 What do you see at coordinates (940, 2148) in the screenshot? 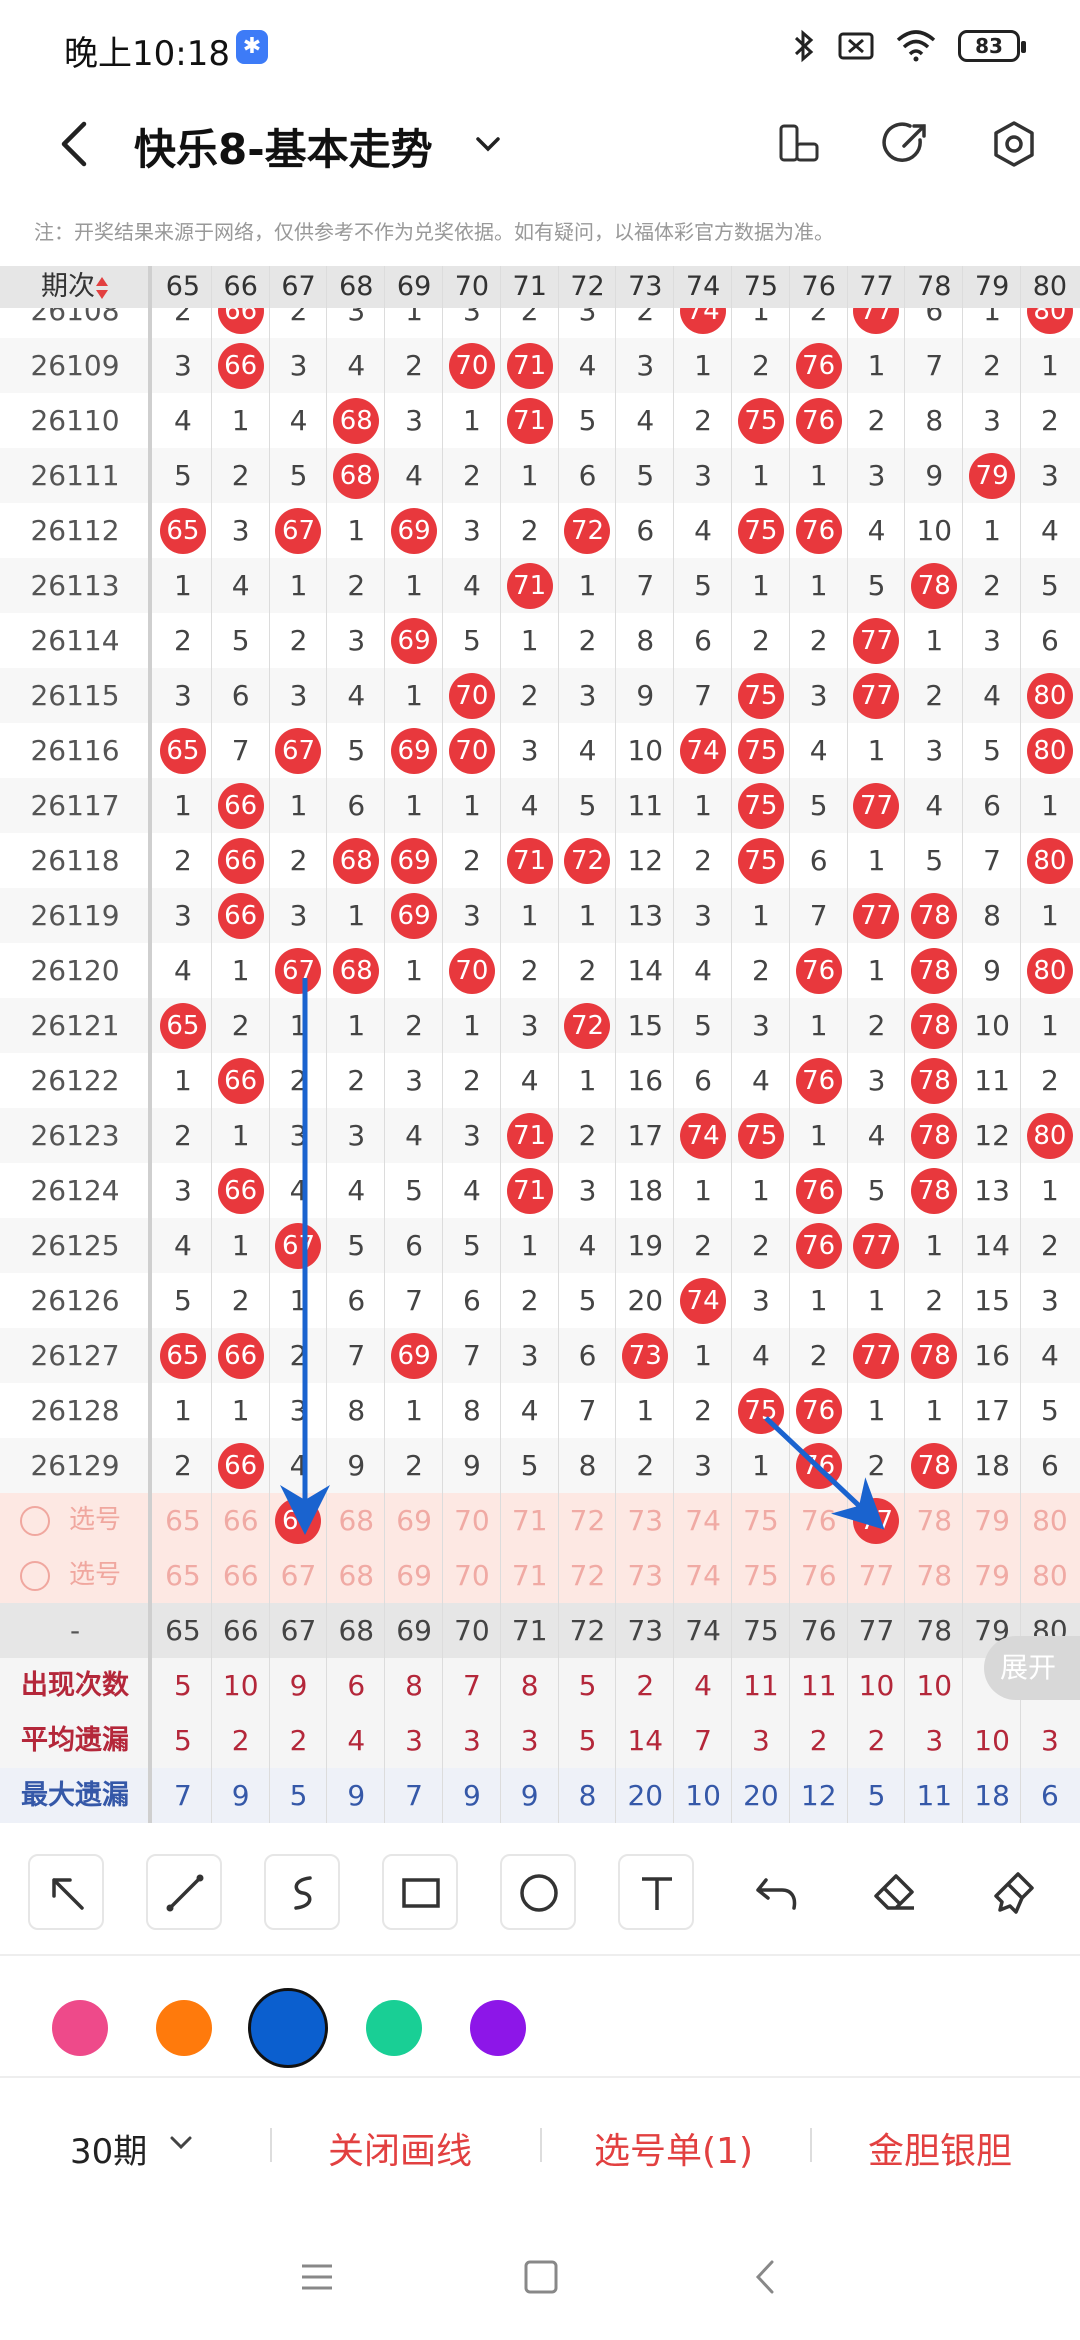
I see `gold-silver-button: 金胆银胆` at bounding box center [940, 2148].